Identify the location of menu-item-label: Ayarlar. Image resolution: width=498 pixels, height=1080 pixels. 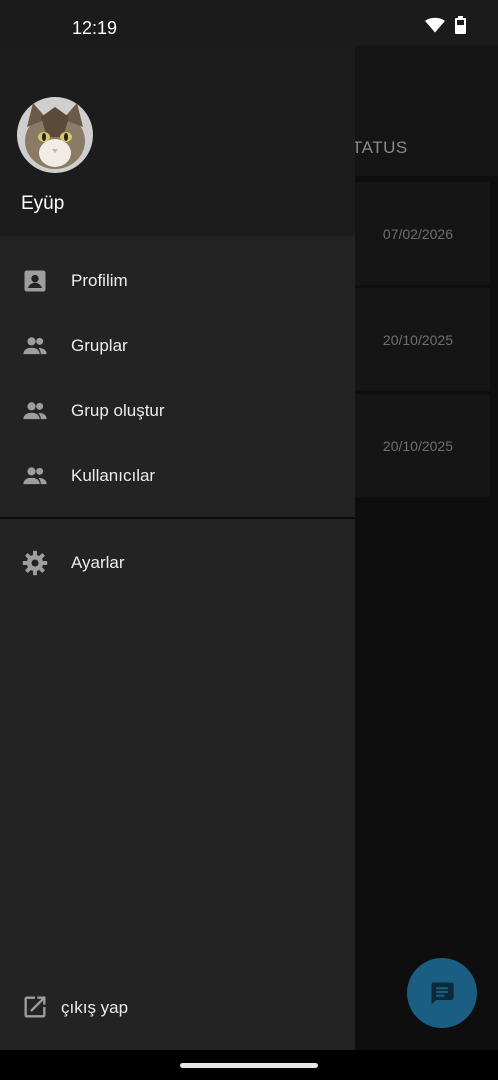
(98, 562).